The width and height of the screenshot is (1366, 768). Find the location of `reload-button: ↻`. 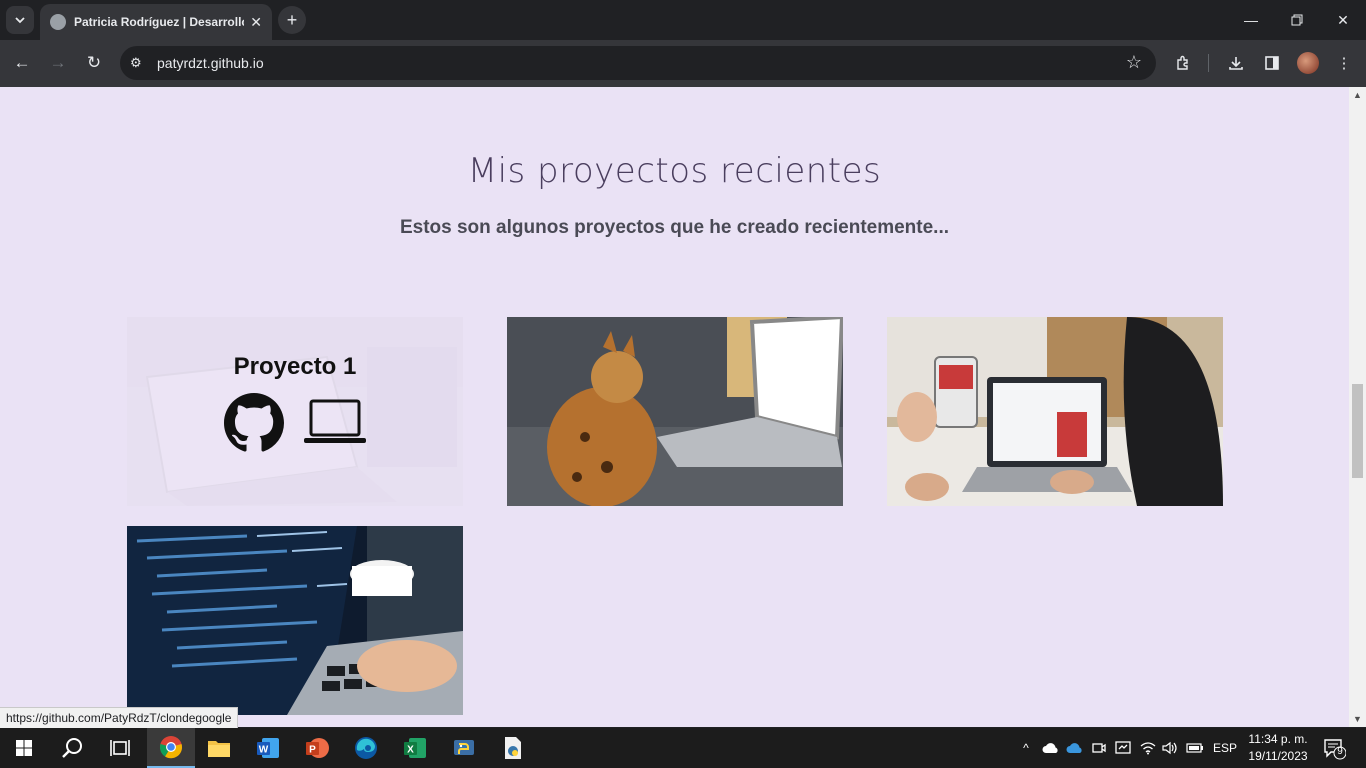

reload-button: ↻ is located at coordinates (94, 63).